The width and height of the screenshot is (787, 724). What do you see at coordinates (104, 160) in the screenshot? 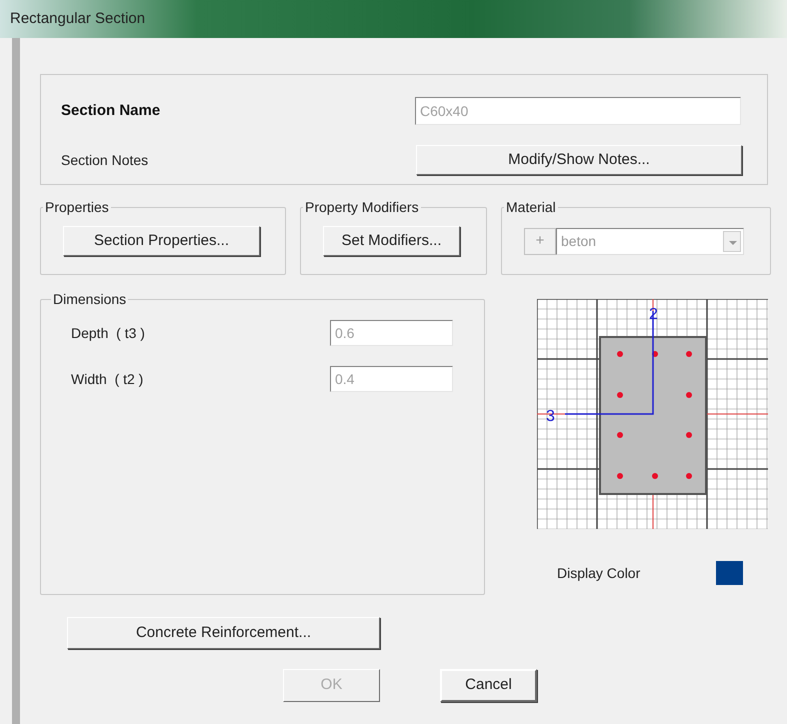
I see `section-notes-label: Section Notes` at bounding box center [104, 160].